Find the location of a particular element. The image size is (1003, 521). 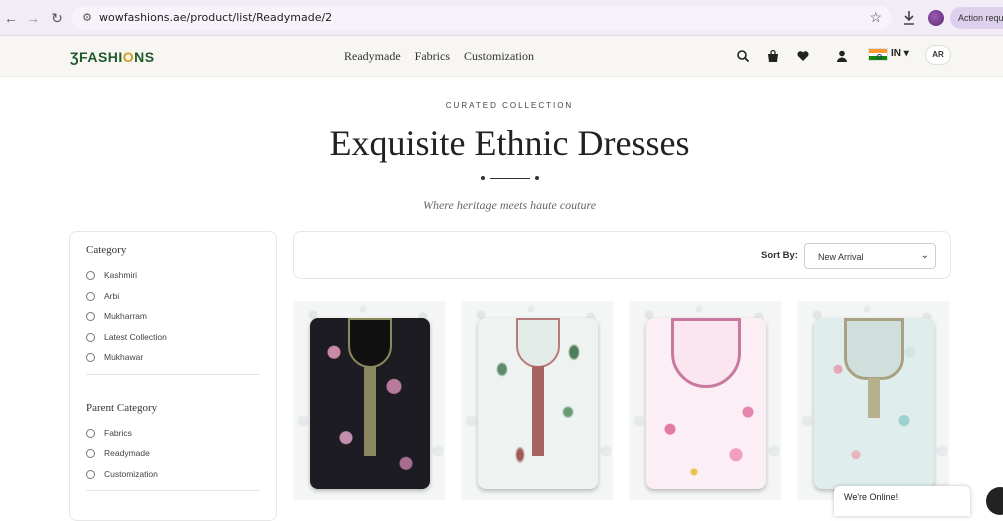

sort-label: Sort By: is located at coordinates (779, 255).